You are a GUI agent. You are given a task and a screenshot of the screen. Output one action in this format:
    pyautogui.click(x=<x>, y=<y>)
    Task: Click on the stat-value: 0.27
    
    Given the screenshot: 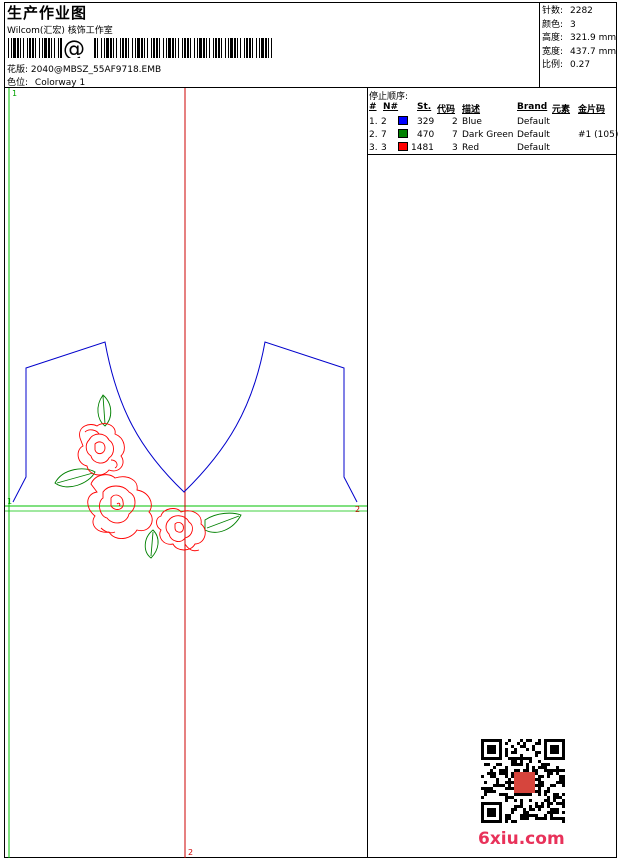 What is the action you would take?
    pyautogui.click(x=580, y=65)
    